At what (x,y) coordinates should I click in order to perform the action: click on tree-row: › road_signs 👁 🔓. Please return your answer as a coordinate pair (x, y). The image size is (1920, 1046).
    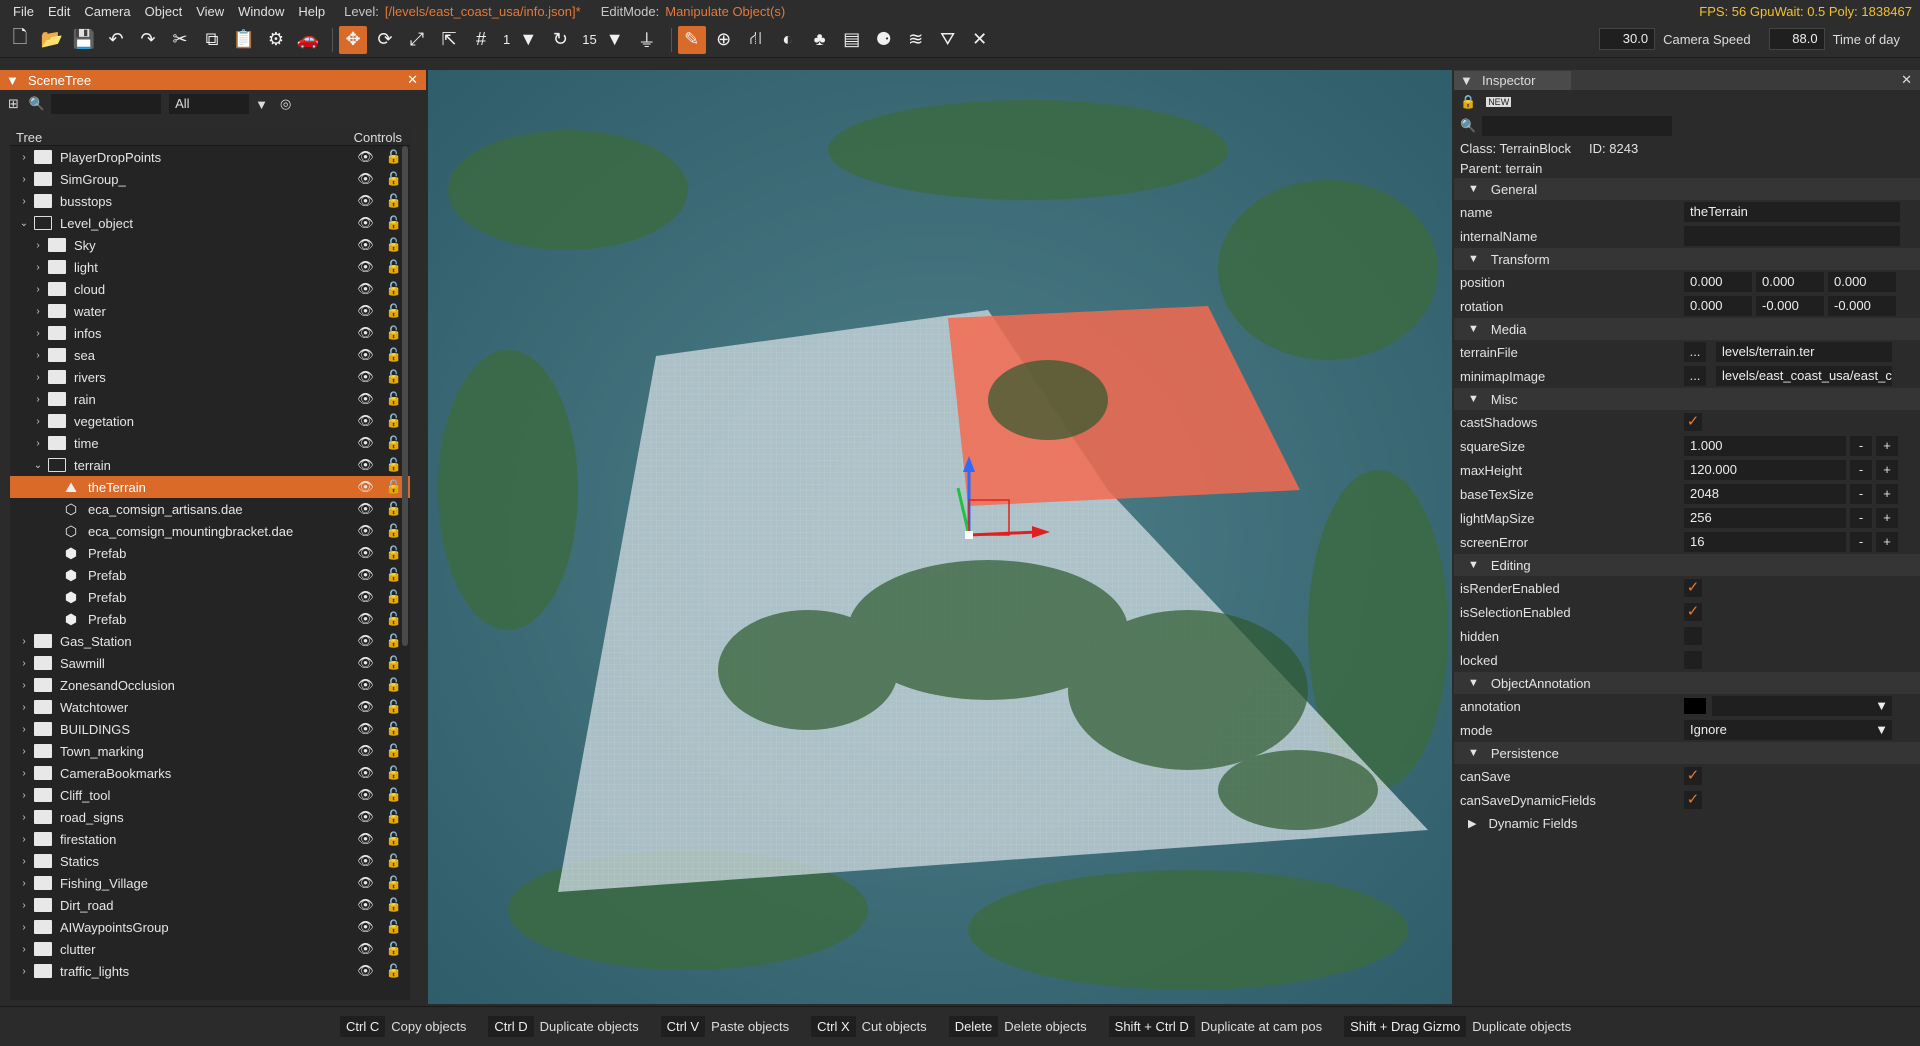
    Looking at the image, I should click on (210, 817).